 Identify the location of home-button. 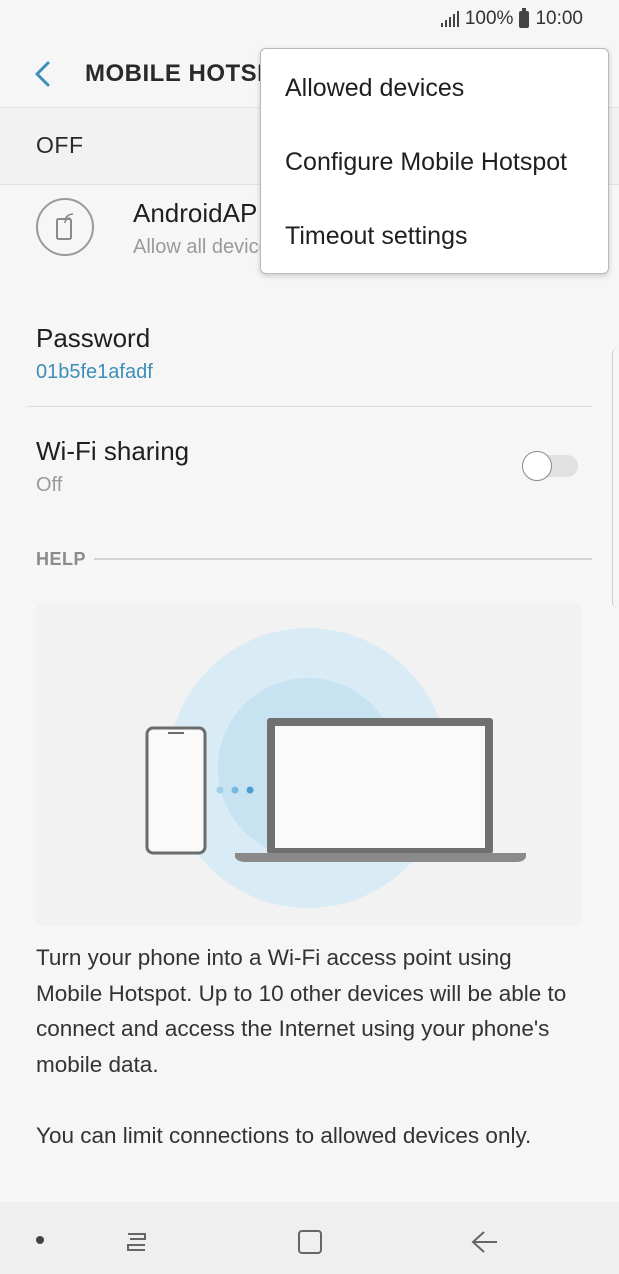
(310, 1242).